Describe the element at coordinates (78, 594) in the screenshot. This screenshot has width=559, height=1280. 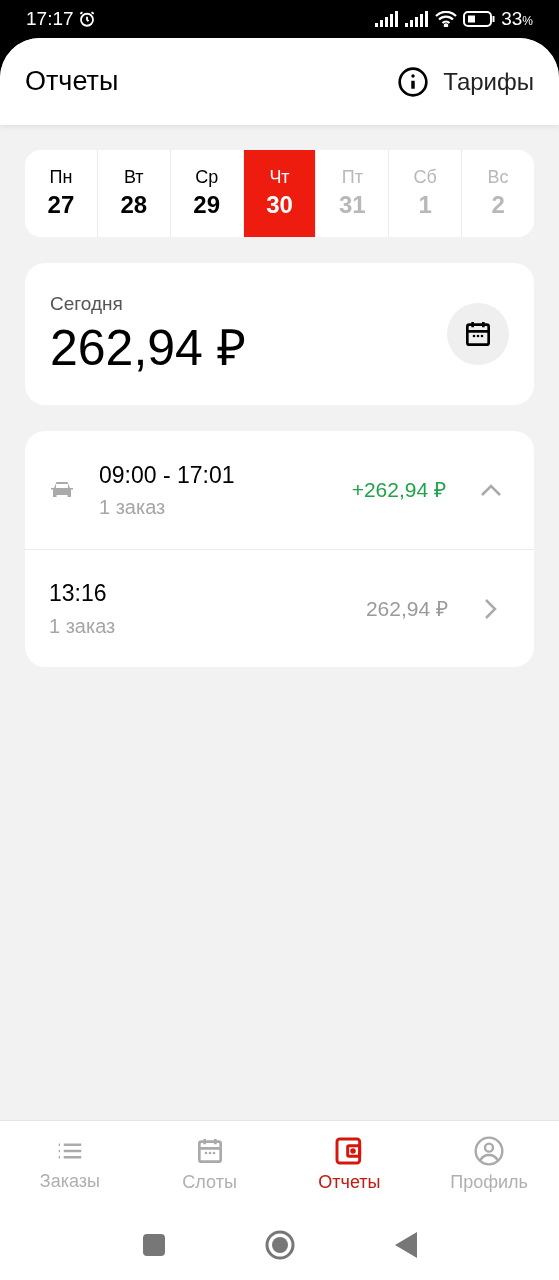
I see `order-time: 13:16` at that location.